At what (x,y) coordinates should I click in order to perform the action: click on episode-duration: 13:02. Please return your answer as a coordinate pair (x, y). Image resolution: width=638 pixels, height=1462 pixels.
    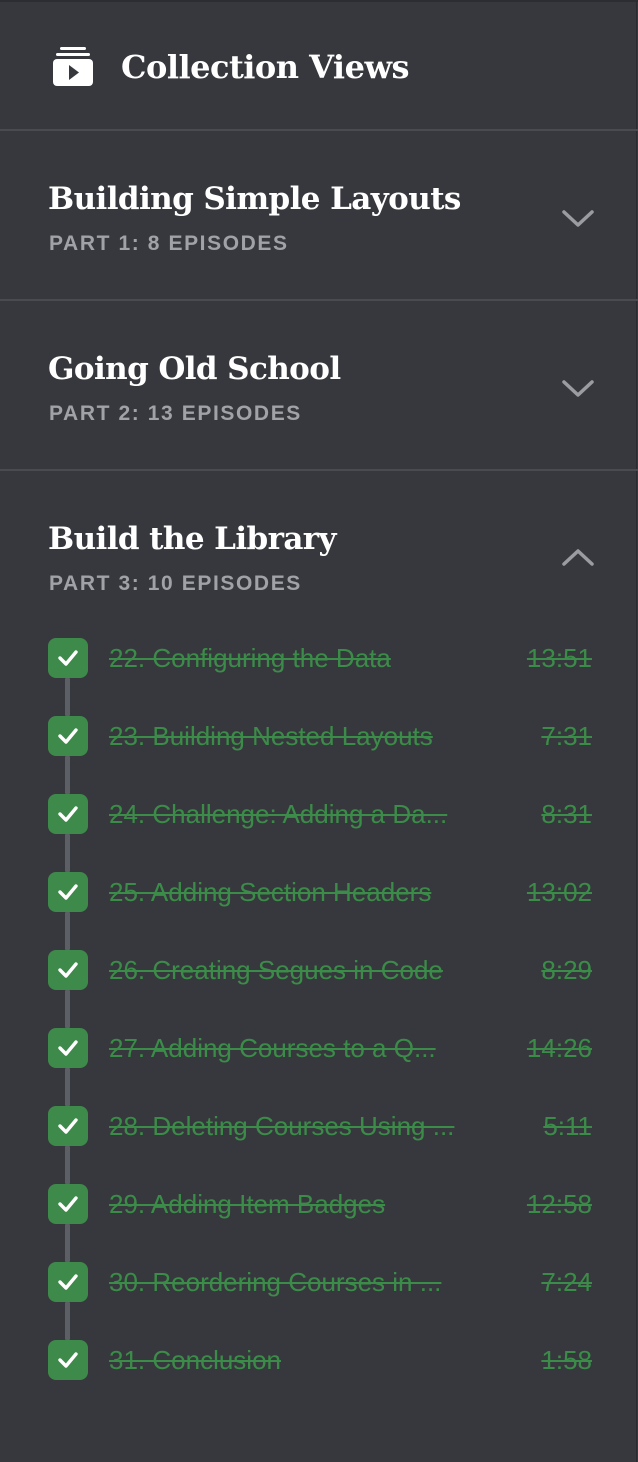
    Looking at the image, I should click on (559, 892).